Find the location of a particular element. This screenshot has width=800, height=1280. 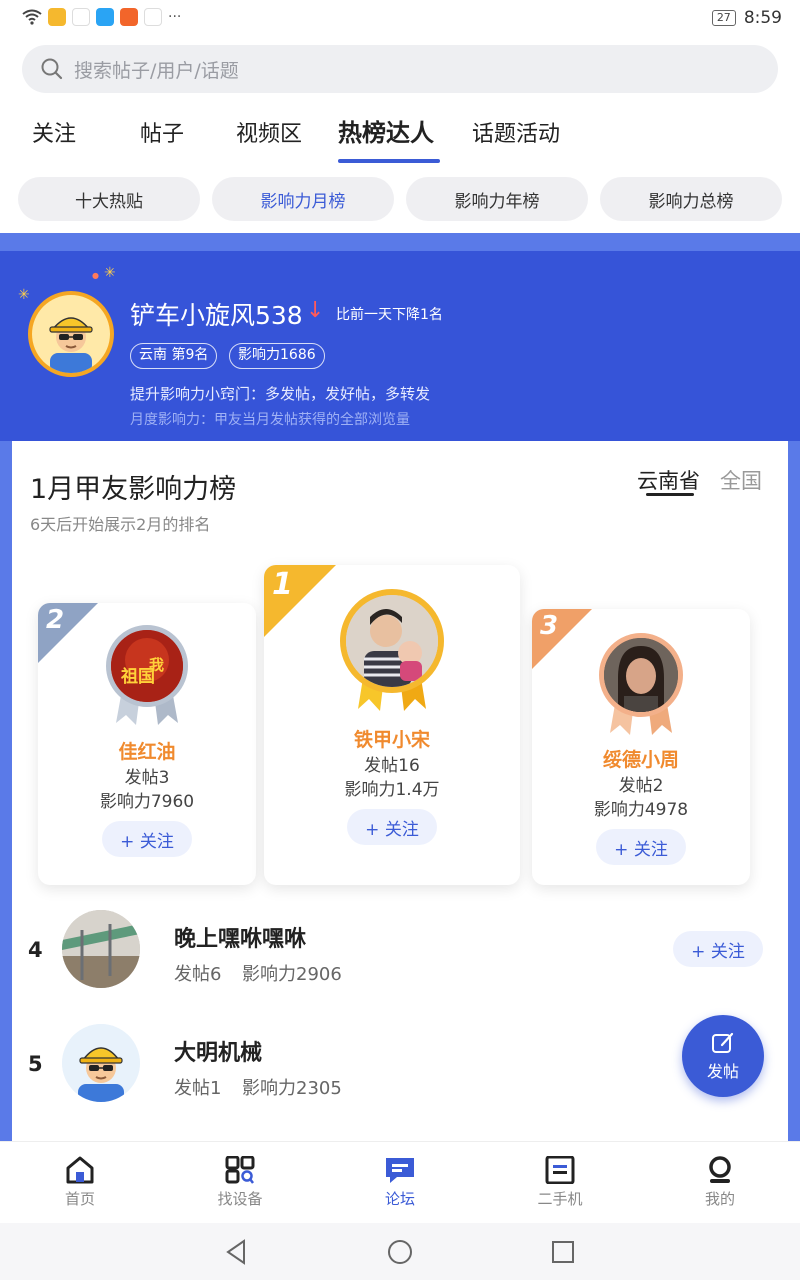

nav-find-equipment: 找设备 is located at coordinates (240, 1182).